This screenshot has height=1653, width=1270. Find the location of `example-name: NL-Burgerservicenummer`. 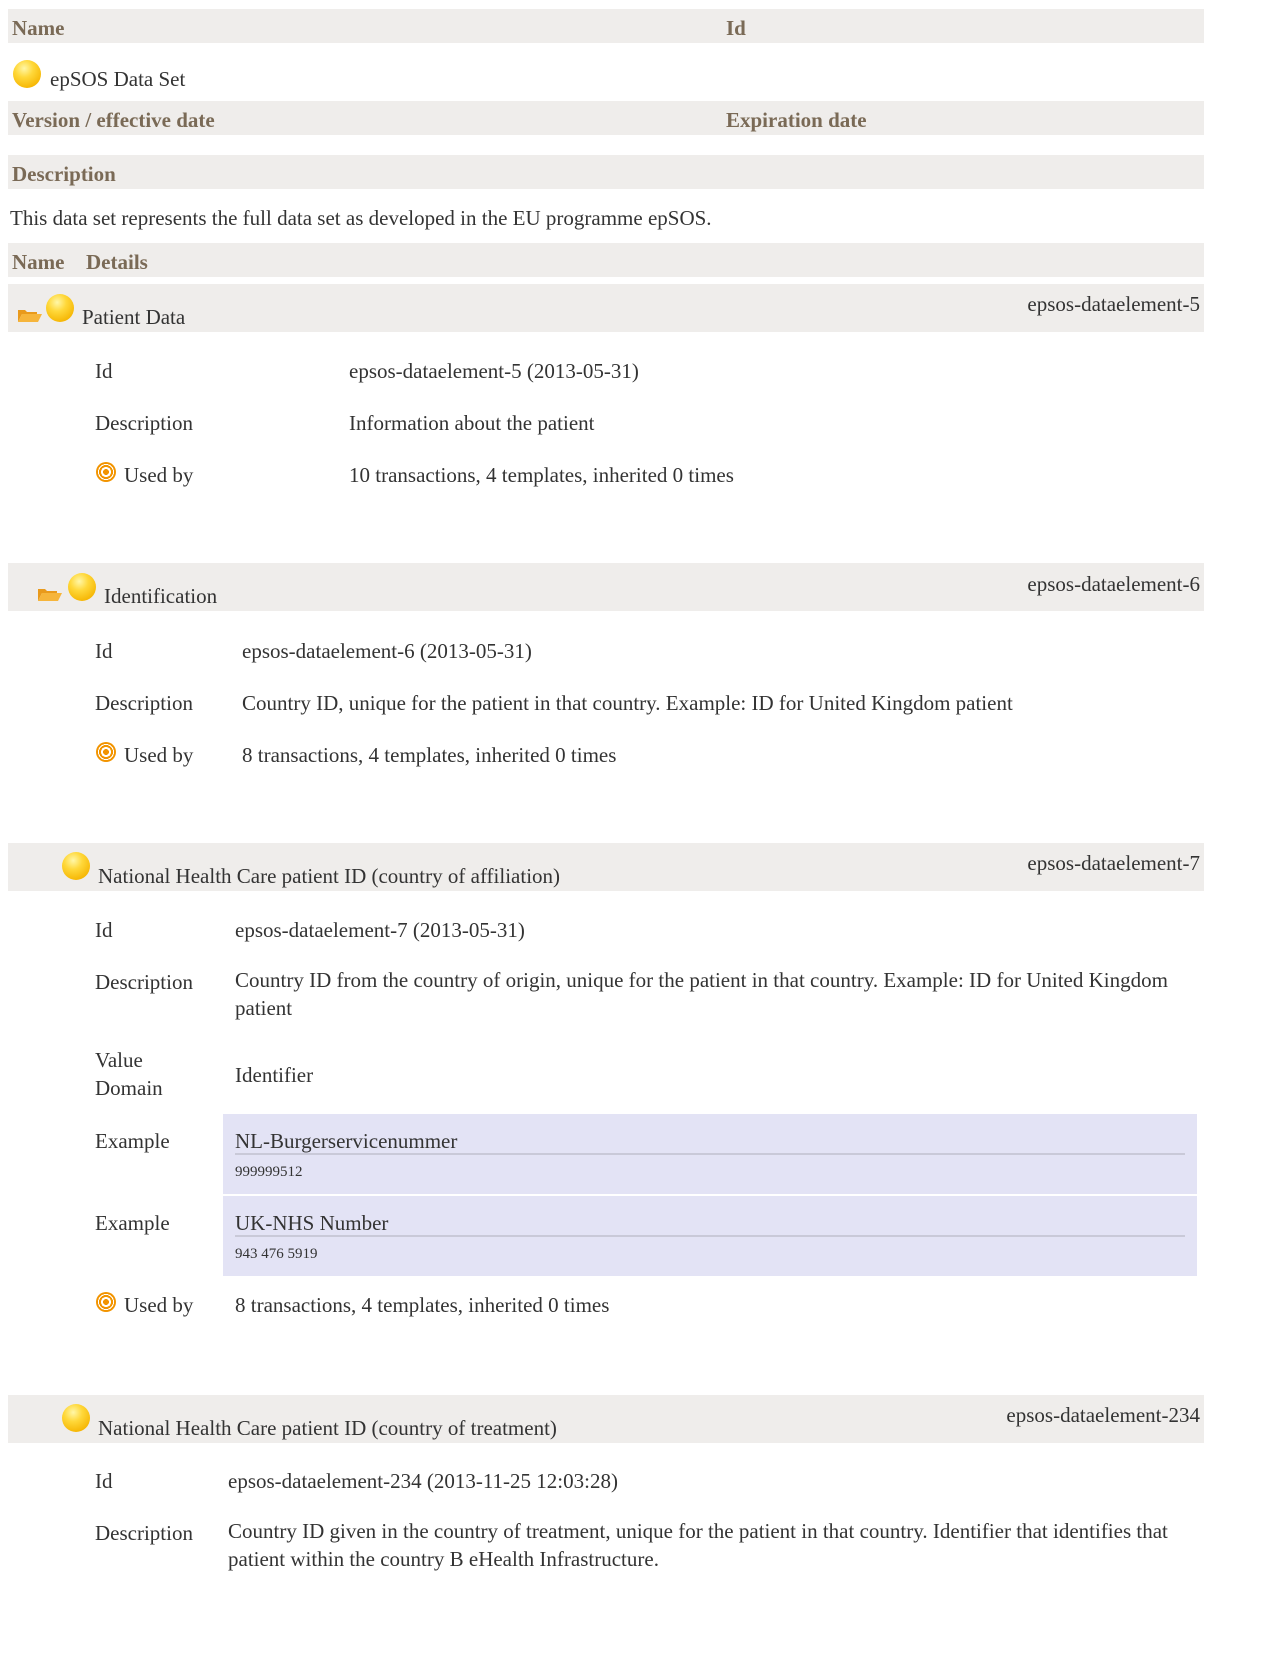

example-name: NL-Burgerservicenummer is located at coordinates (346, 1141).